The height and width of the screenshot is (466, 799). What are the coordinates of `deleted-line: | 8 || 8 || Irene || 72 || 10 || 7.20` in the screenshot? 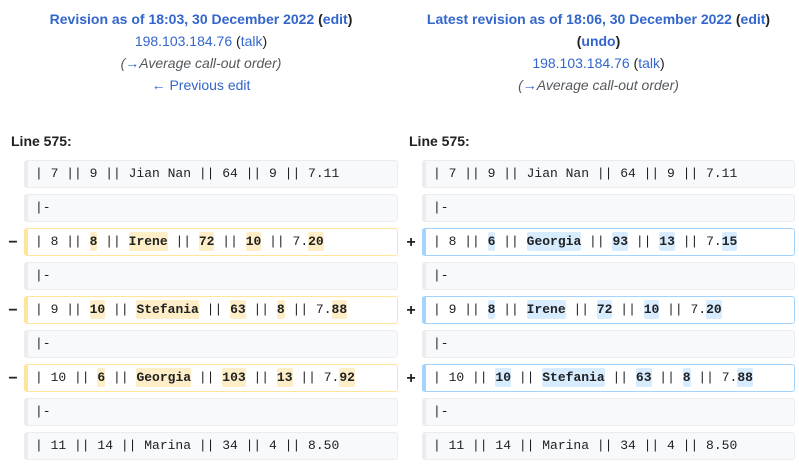 It's located at (211, 242).